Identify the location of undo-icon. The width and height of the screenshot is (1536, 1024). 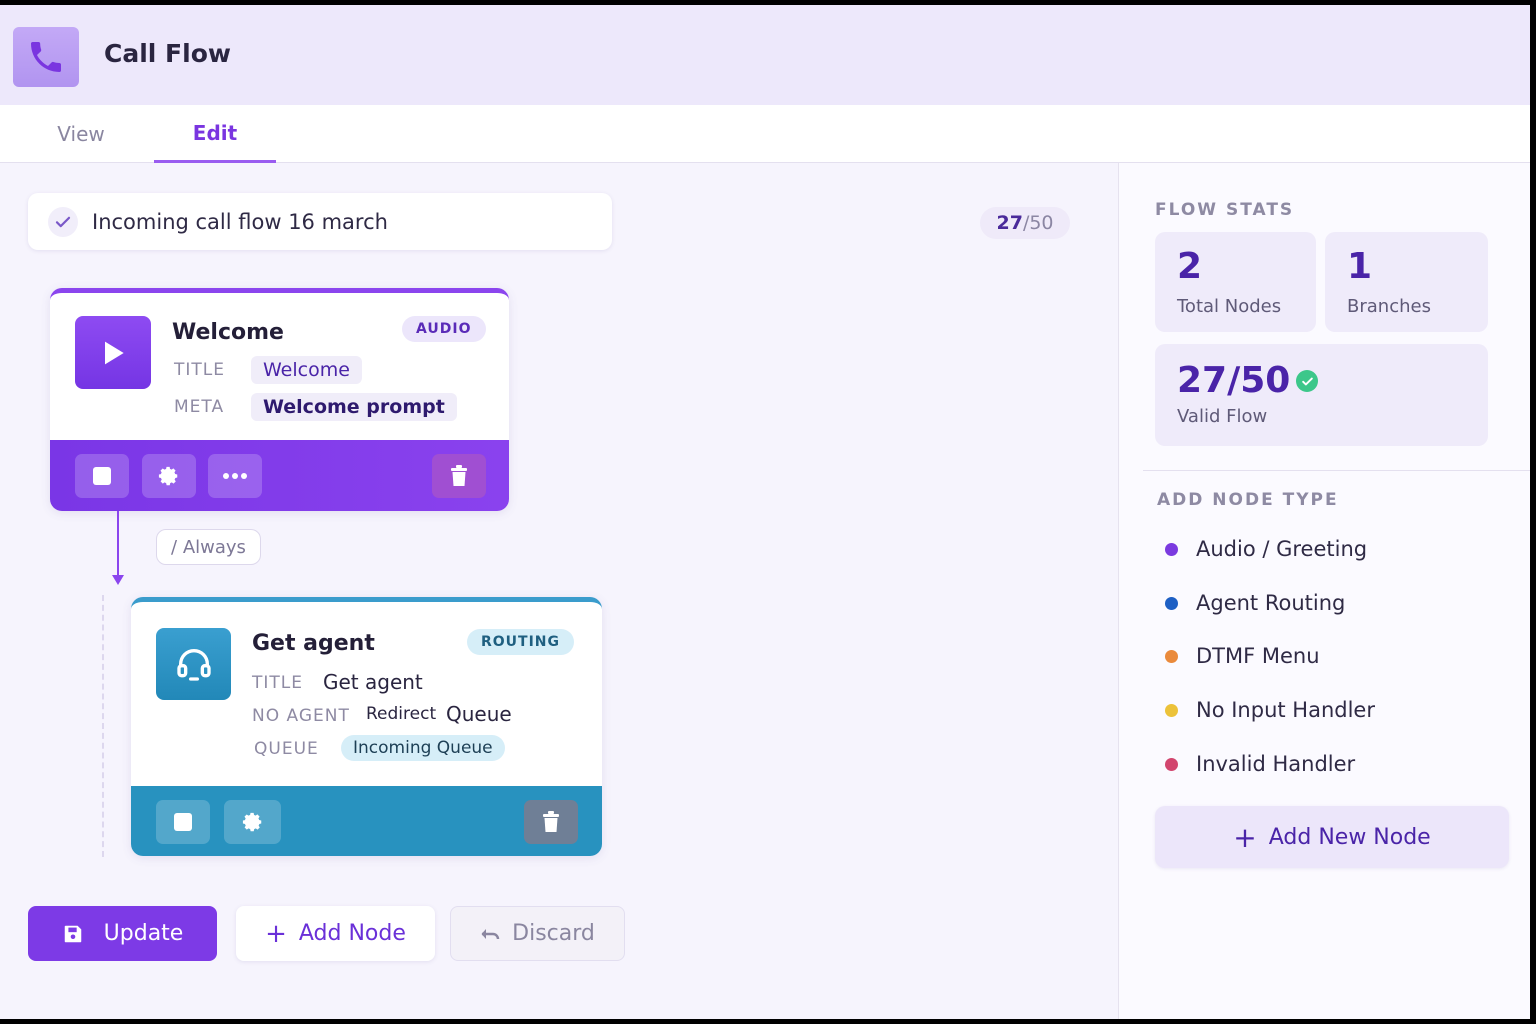
(490, 933).